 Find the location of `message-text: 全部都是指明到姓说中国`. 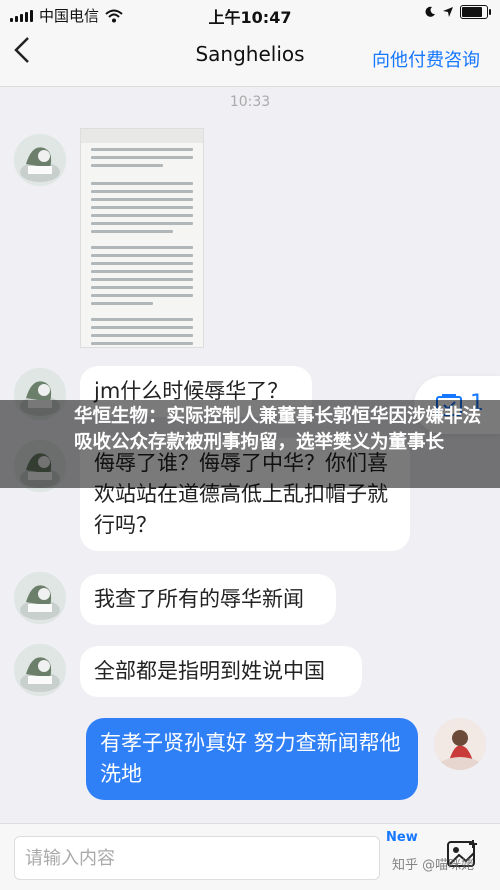

message-text: 全部都是指明到姓说中国 is located at coordinates (209, 671).